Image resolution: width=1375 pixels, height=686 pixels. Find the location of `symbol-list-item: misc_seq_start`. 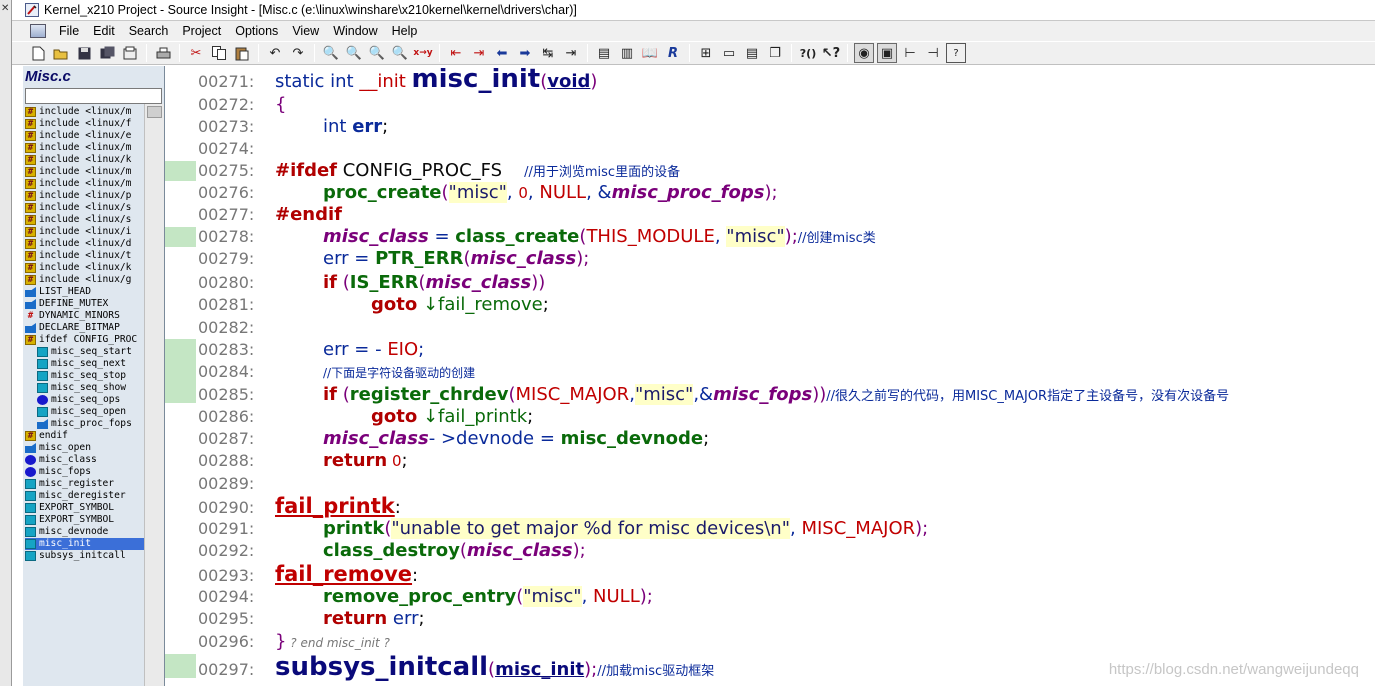

symbol-list-item: misc_seq_start is located at coordinates (85, 352).